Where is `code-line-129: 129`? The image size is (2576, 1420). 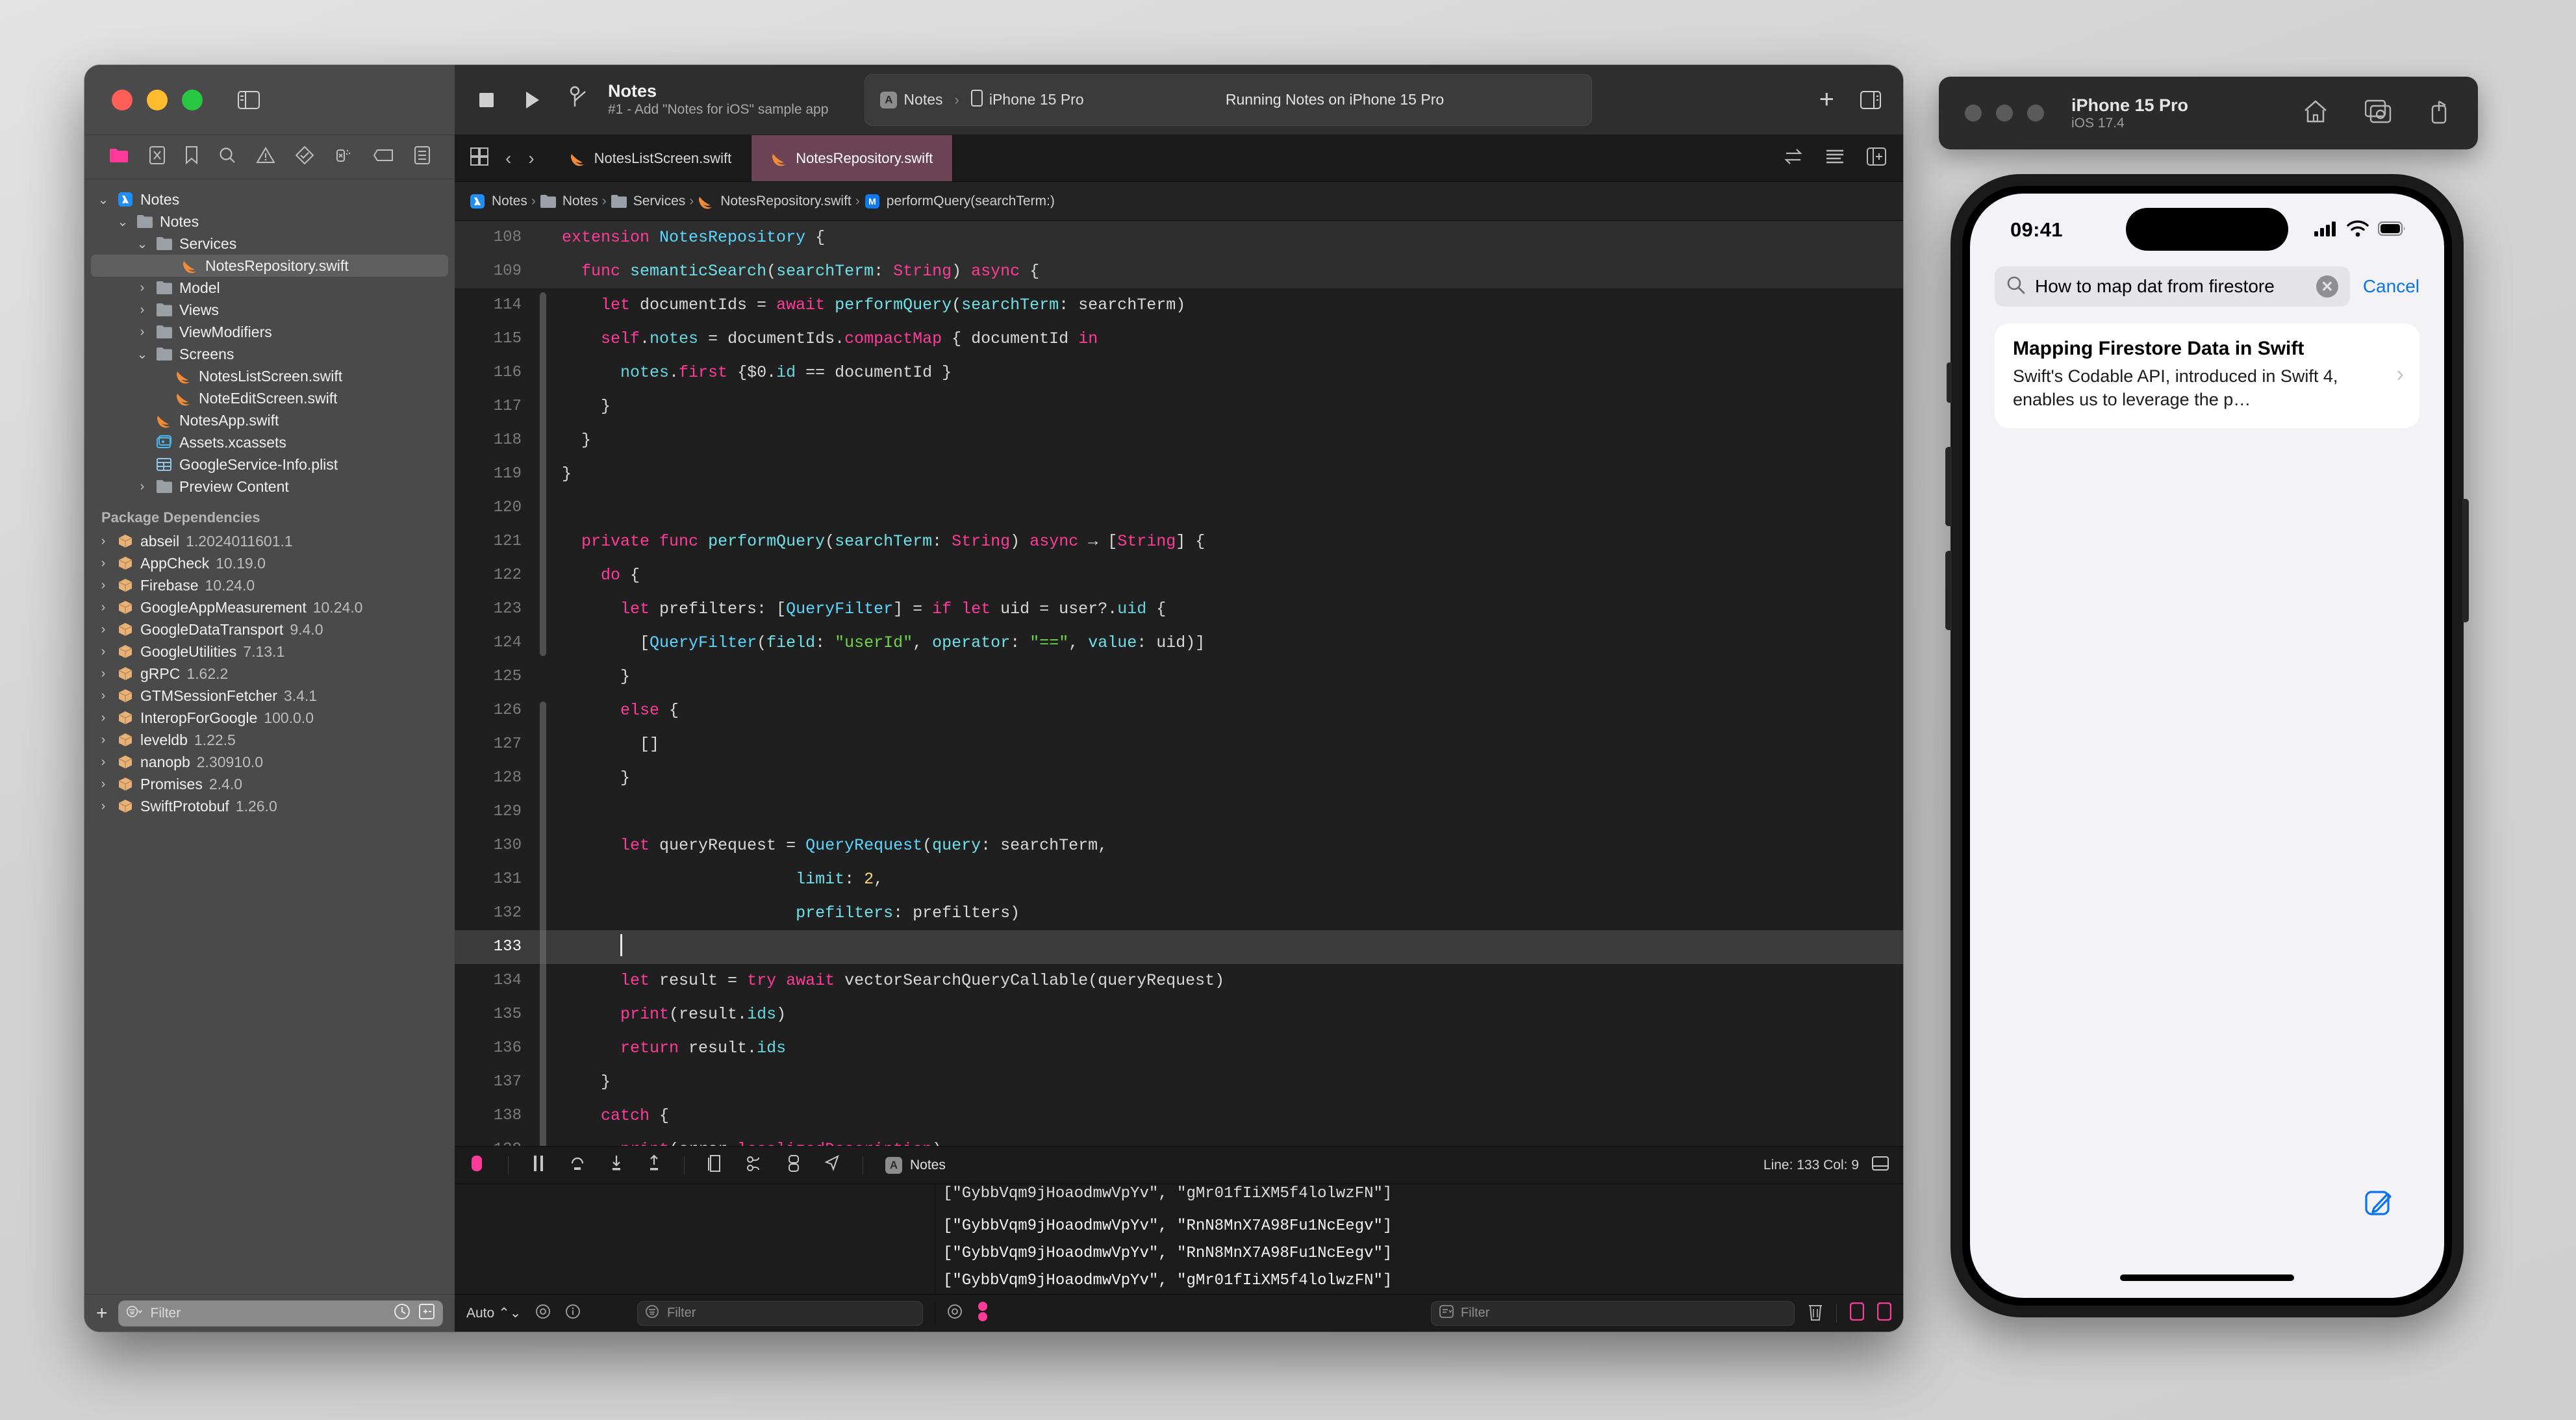
code-line-129: 129 is located at coordinates (1179, 812).